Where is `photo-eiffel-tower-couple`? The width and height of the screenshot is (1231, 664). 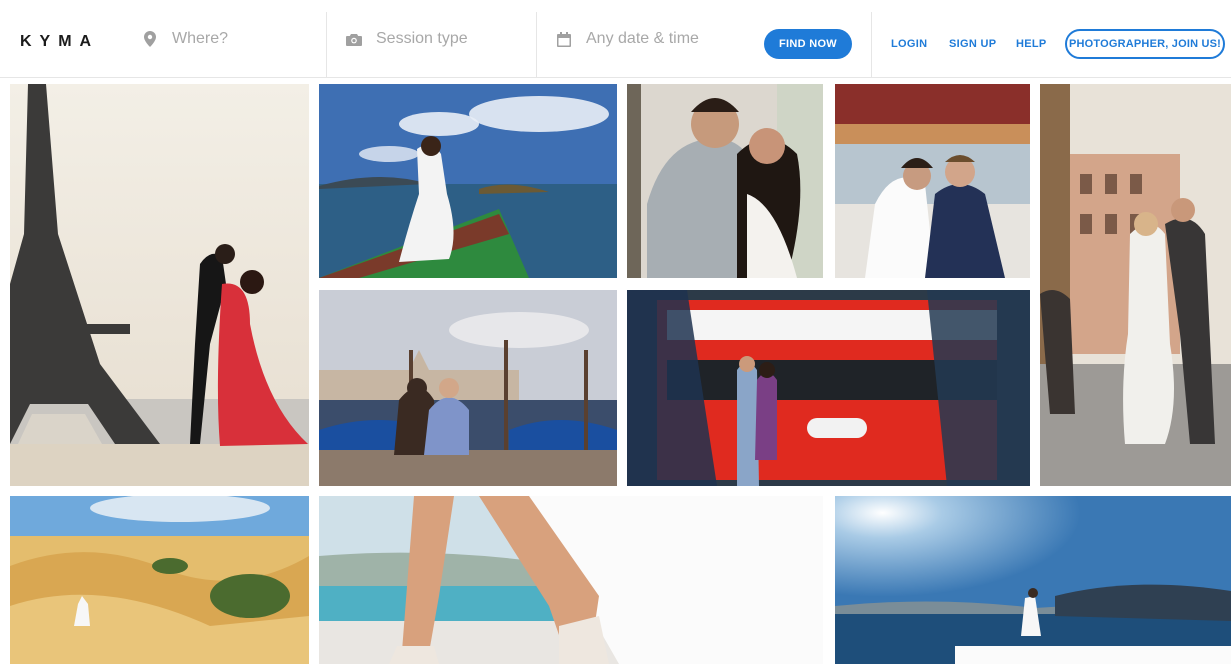 photo-eiffel-tower-couple is located at coordinates (159, 285).